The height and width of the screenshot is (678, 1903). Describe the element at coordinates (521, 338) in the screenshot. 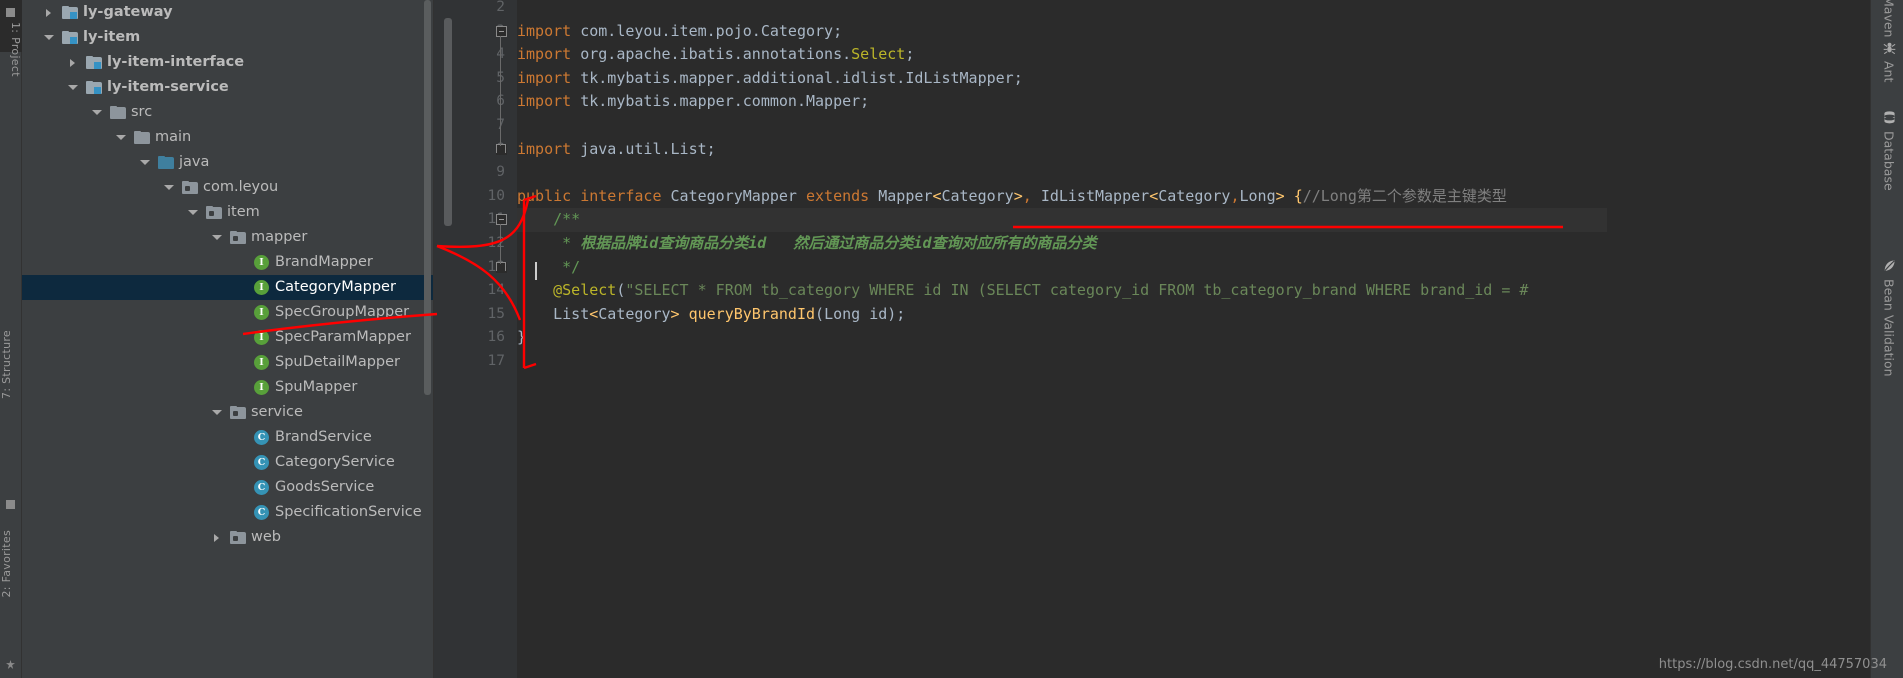

I see `code-line: }` at that location.